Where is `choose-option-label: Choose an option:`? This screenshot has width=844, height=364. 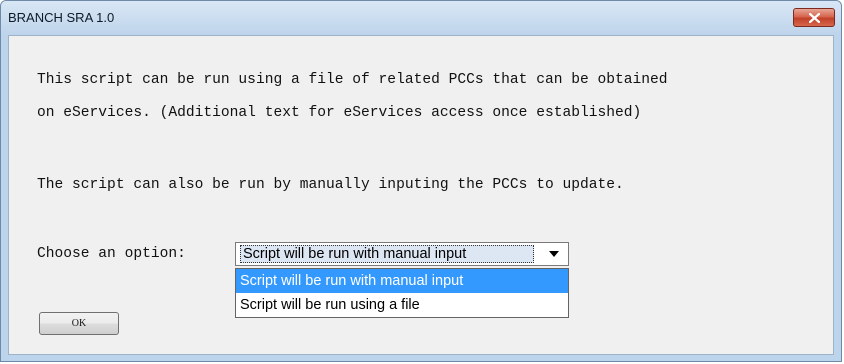 choose-option-label: Choose an option: is located at coordinates (111, 254).